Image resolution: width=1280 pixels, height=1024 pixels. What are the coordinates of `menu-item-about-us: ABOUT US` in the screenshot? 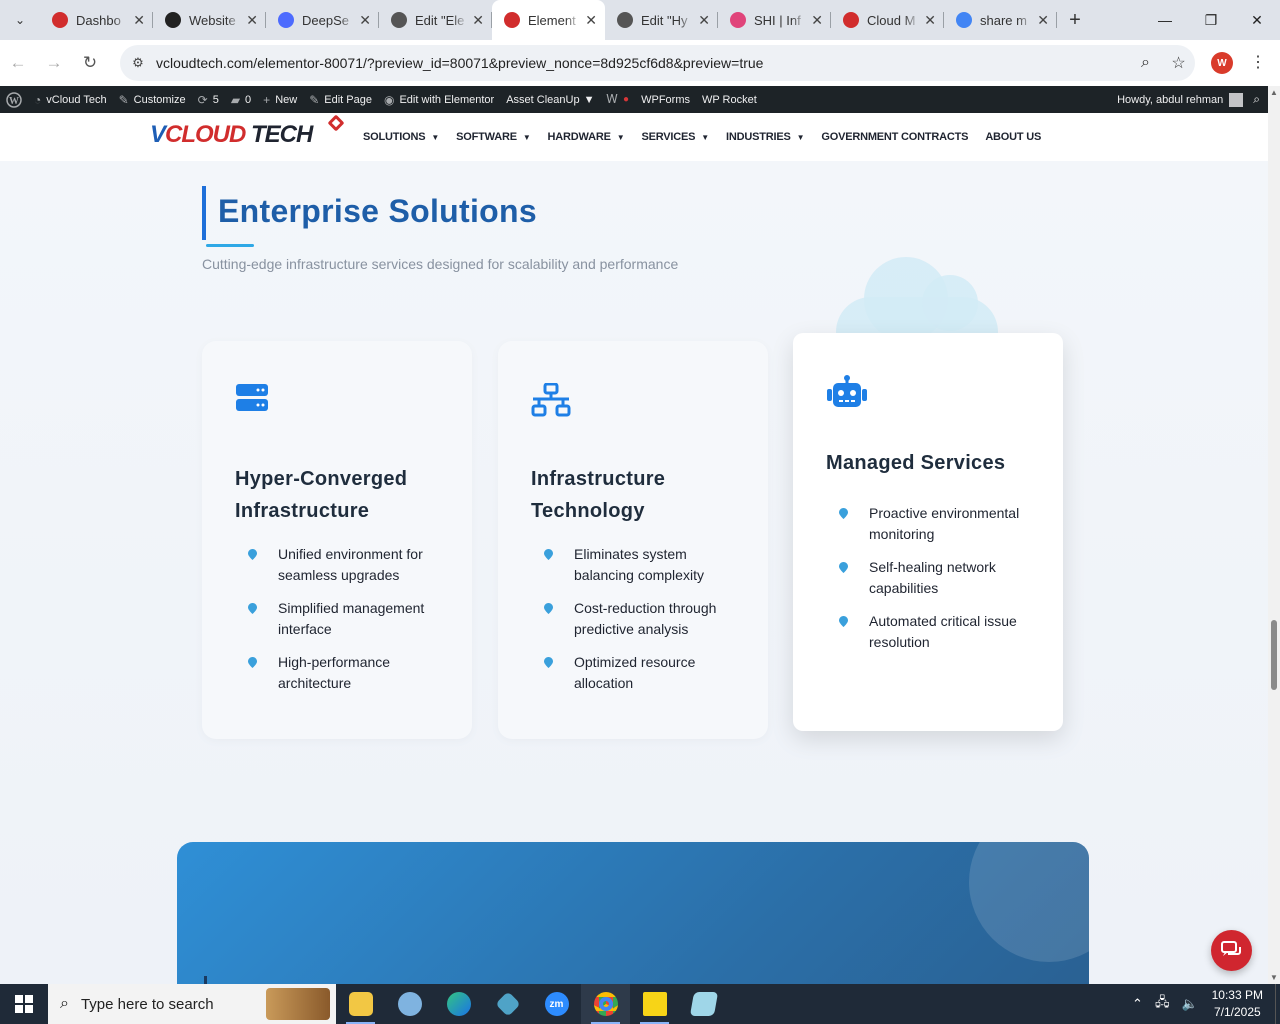 It's located at (1013, 137).